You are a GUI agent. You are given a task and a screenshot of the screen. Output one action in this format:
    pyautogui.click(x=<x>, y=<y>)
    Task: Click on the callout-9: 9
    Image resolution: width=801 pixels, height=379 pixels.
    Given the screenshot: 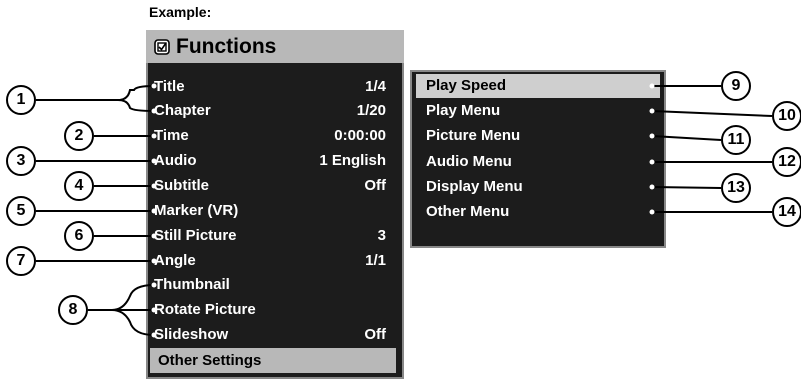 What is the action you would take?
    pyautogui.click(x=736, y=86)
    